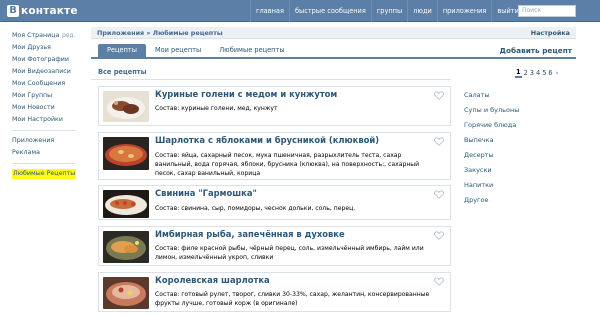  Describe the element at coordinates (271, 79) in the screenshot. I see `list-divider` at that location.